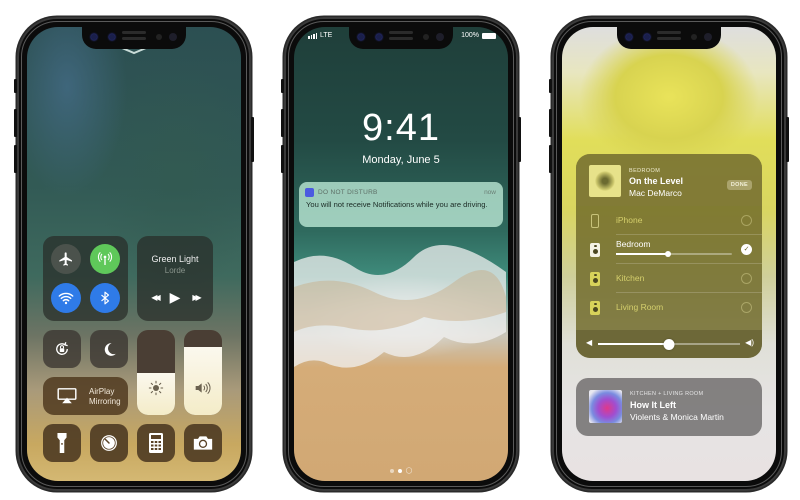  I want to click on connectivity-tile, so click(85, 278).